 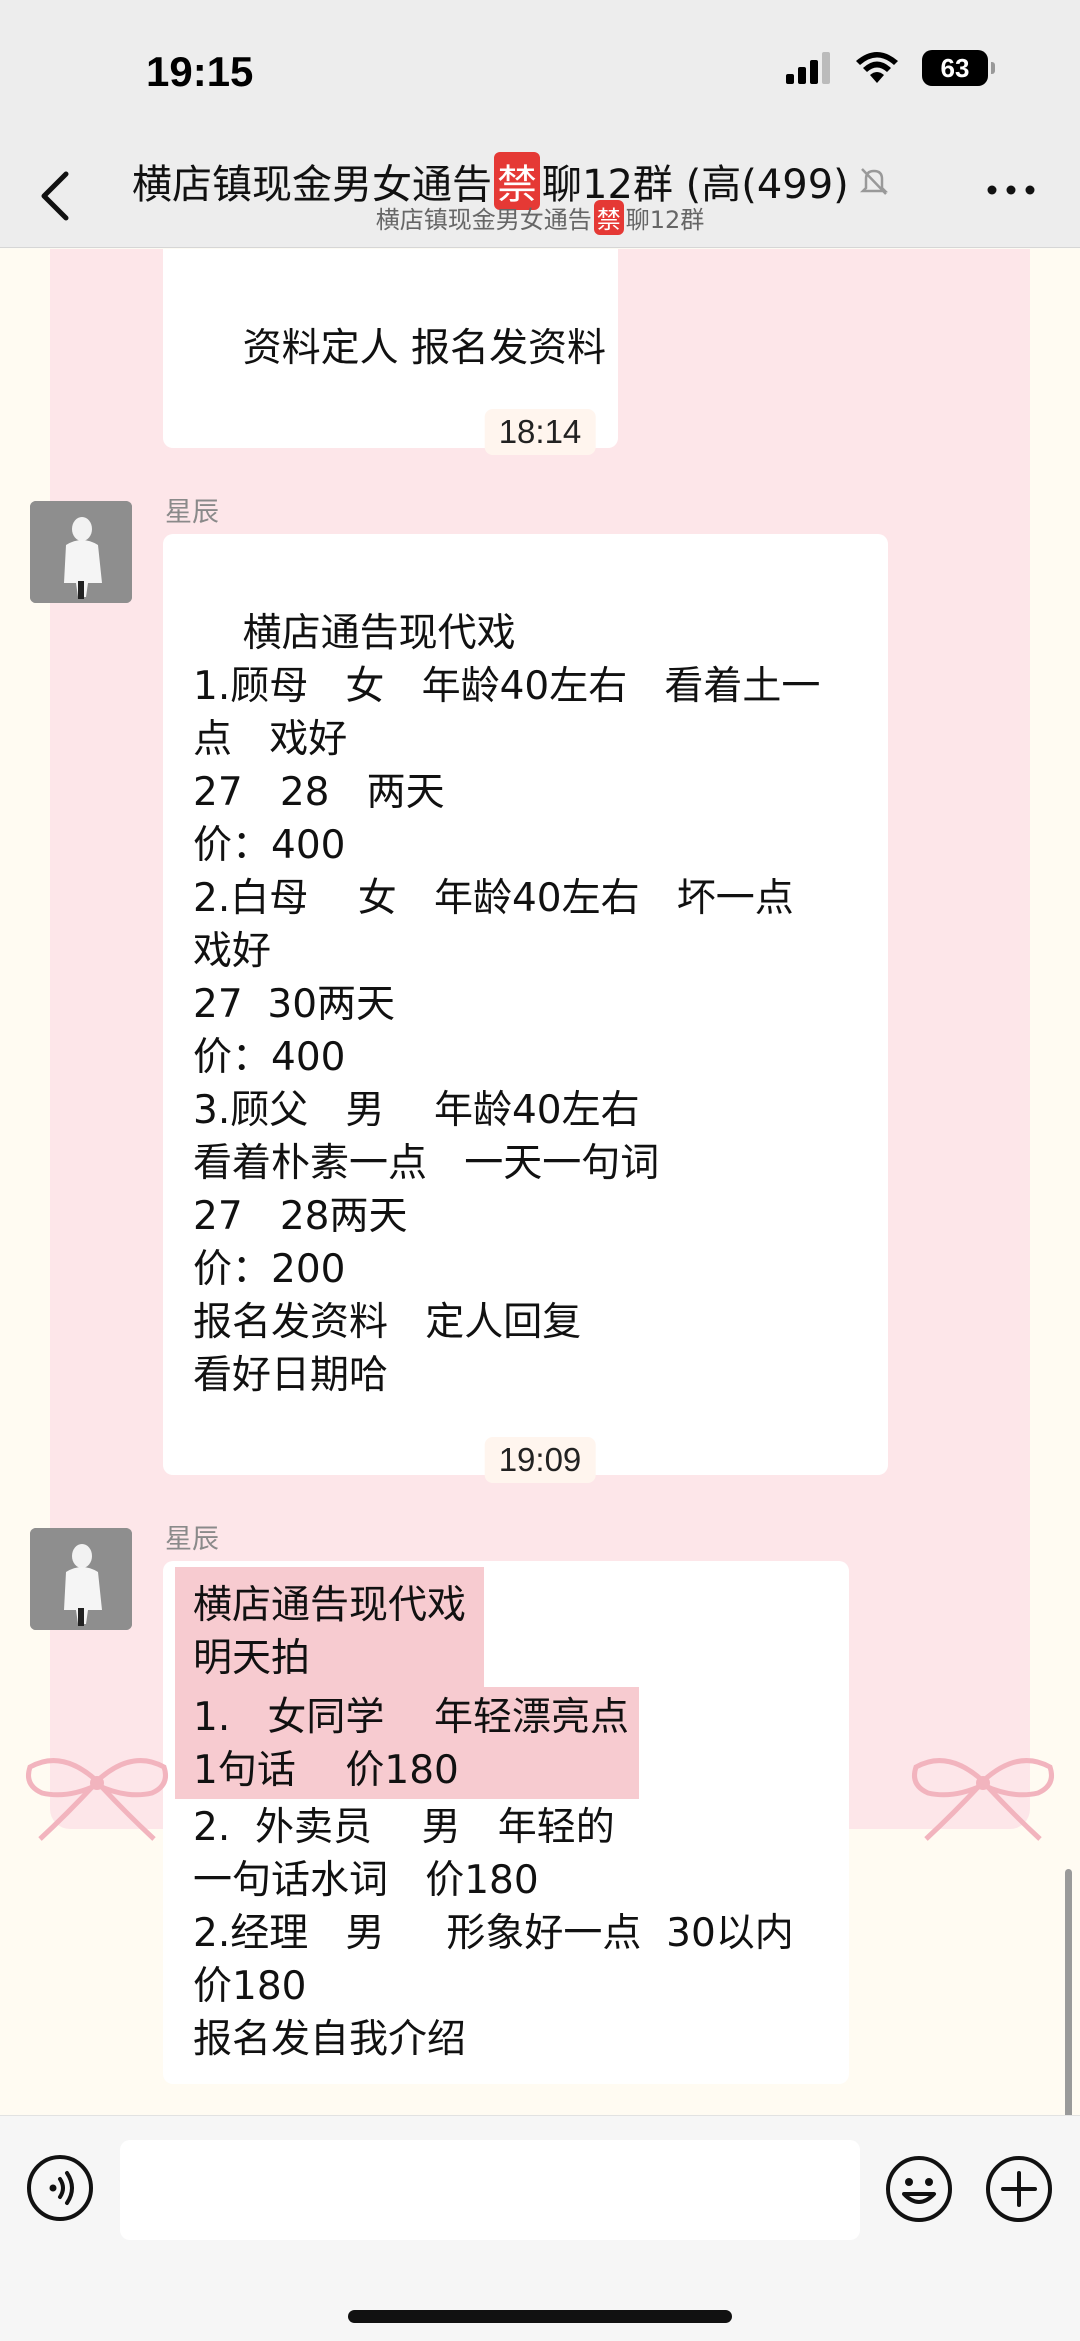 What do you see at coordinates (608, 217) in the screenshot?
I see `subtitle-ban-emoji: 禁` at bounding box center [608, 217].